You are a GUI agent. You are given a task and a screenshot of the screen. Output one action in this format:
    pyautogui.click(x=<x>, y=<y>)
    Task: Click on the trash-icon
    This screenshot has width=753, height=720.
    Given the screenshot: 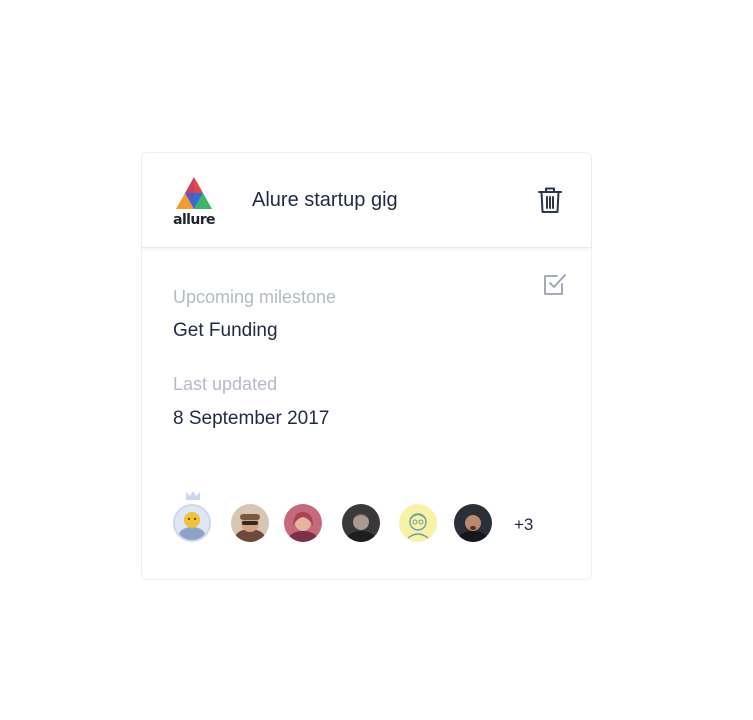 What is the action you would take?
    pyautogui.click(x=550, y=200)
    